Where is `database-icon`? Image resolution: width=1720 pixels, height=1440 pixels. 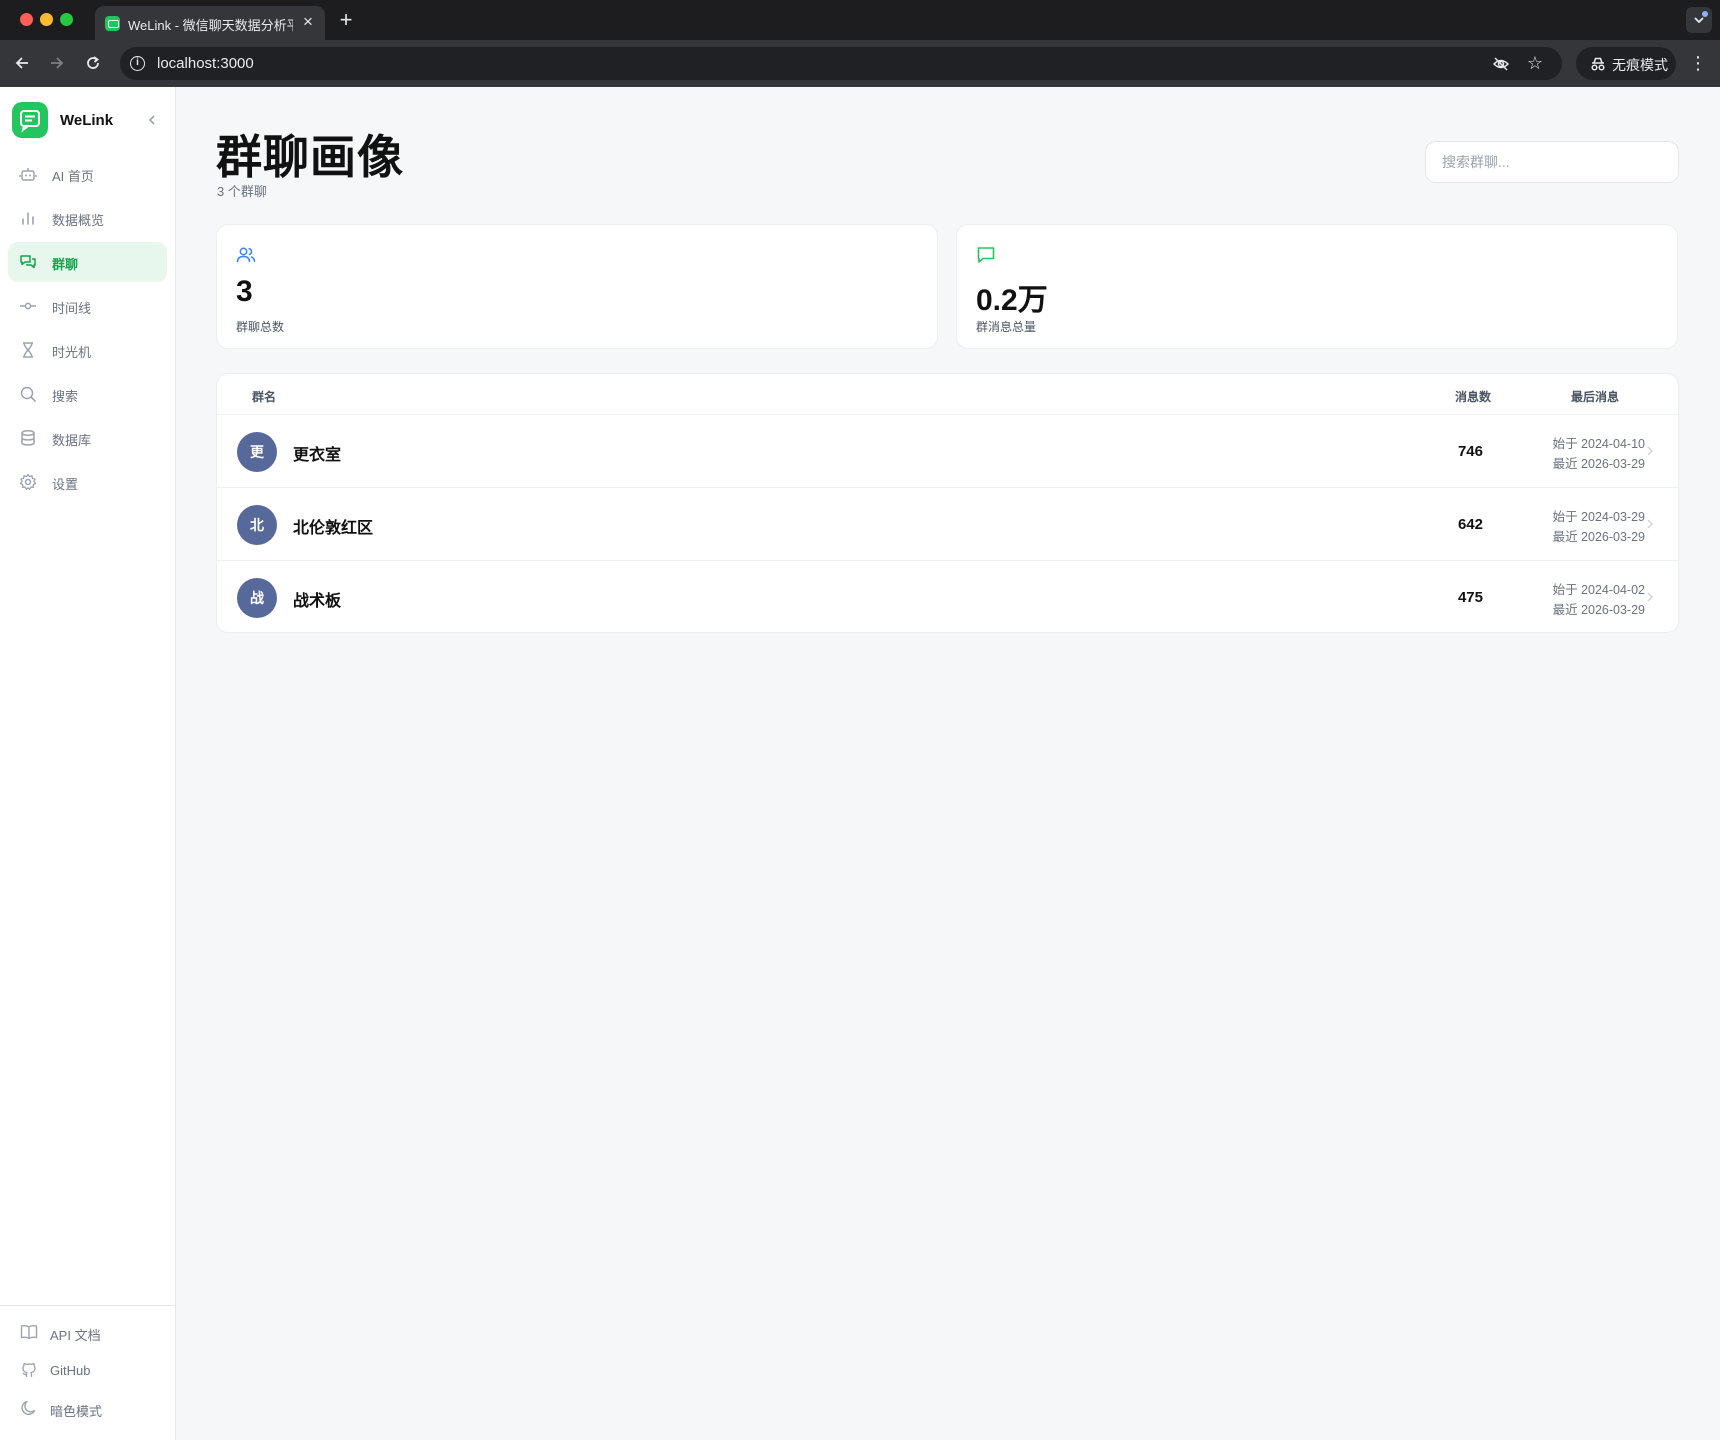
database-icon is located at coordinates (28, 437).